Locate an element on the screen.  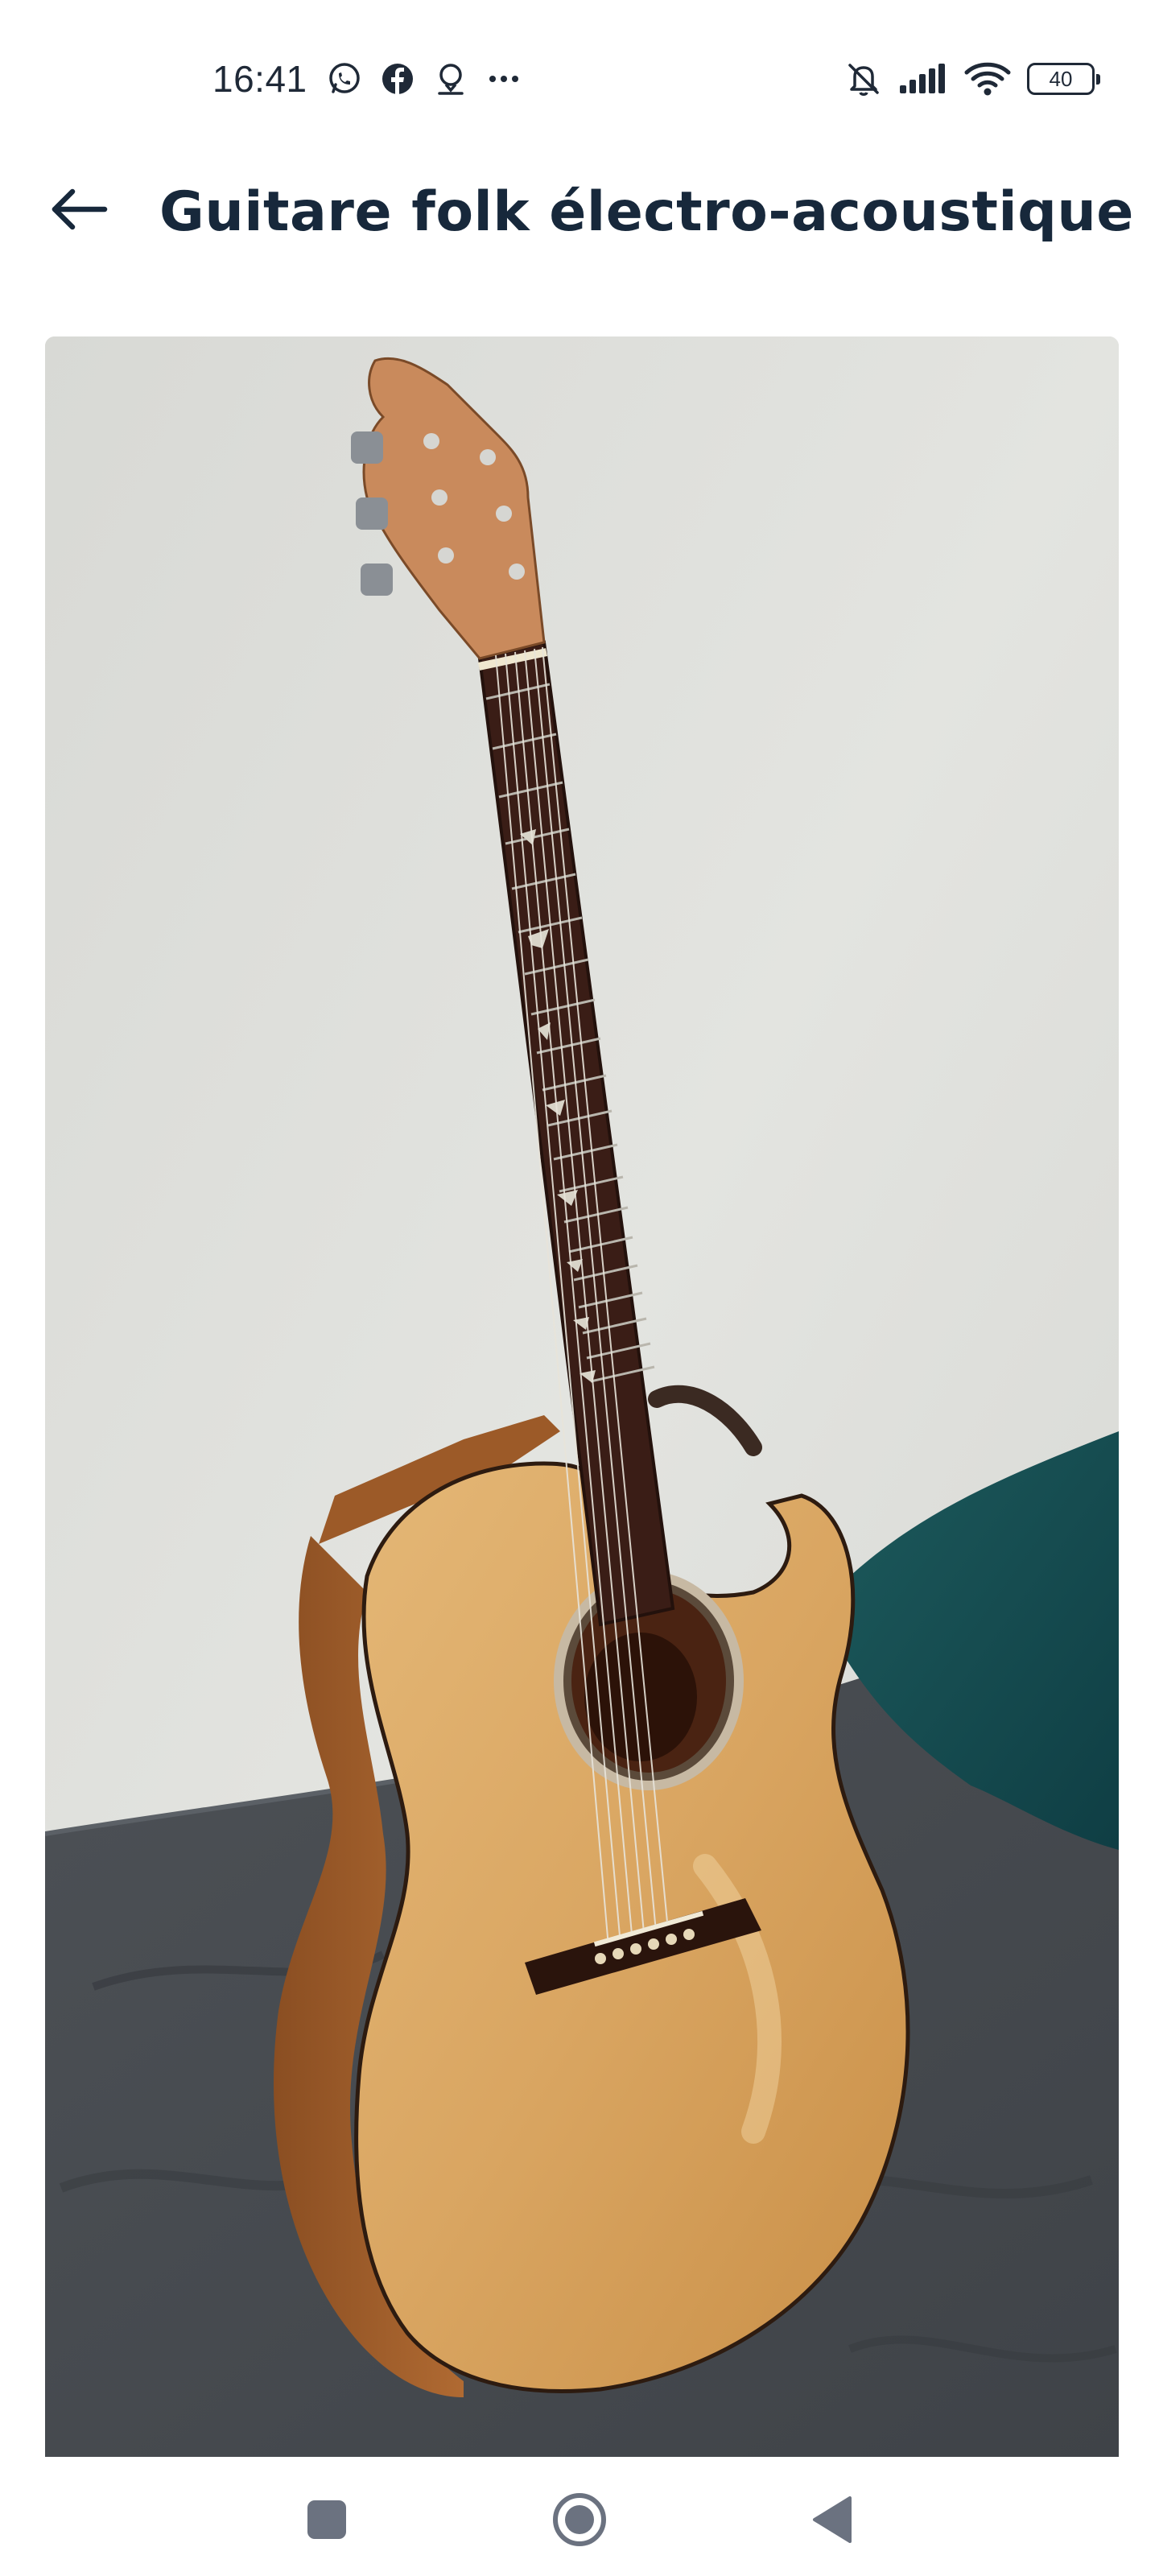
arrow-left-icon is located at coordinates (80, 209).